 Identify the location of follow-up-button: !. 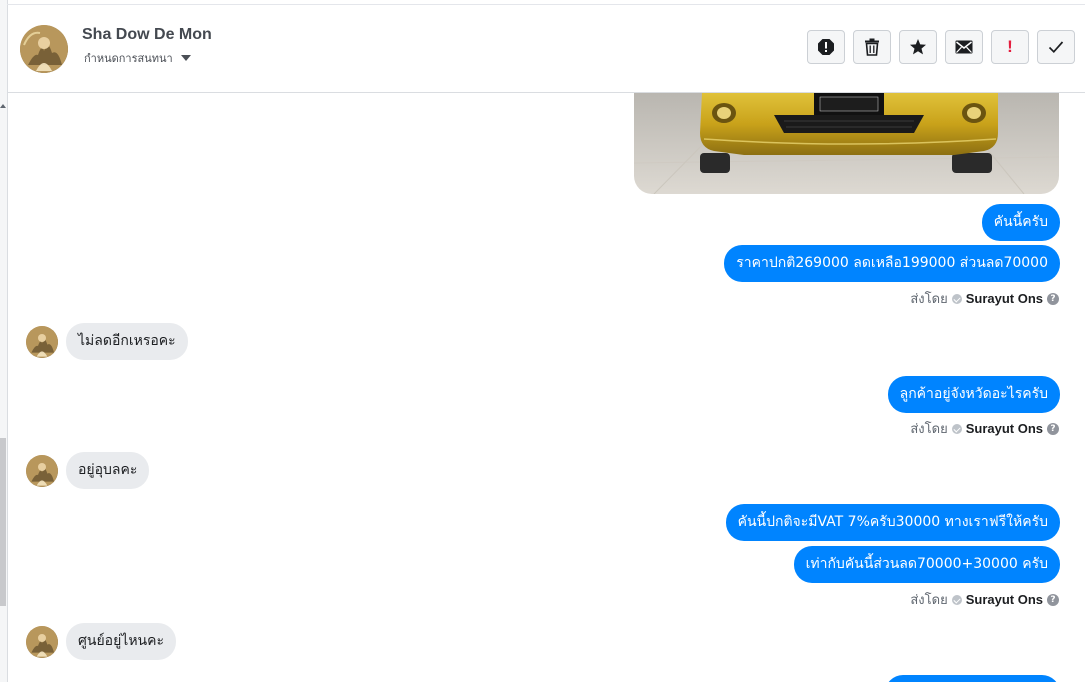
(1010, 47).